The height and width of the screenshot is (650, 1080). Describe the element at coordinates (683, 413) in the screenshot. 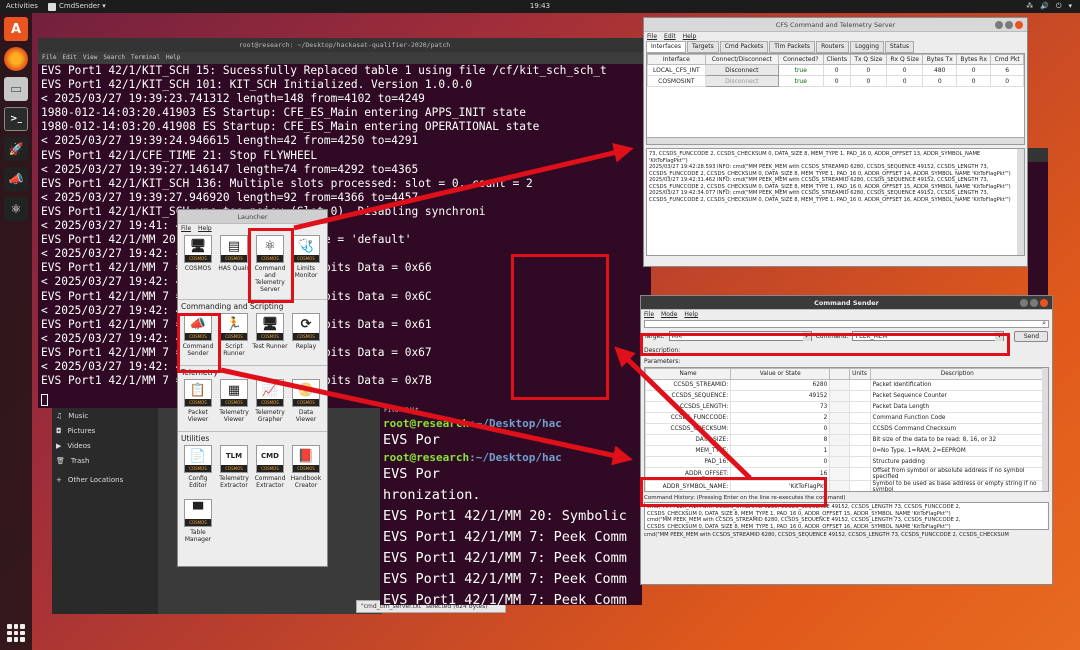

I see `arrow-addr-to-data` at that location.